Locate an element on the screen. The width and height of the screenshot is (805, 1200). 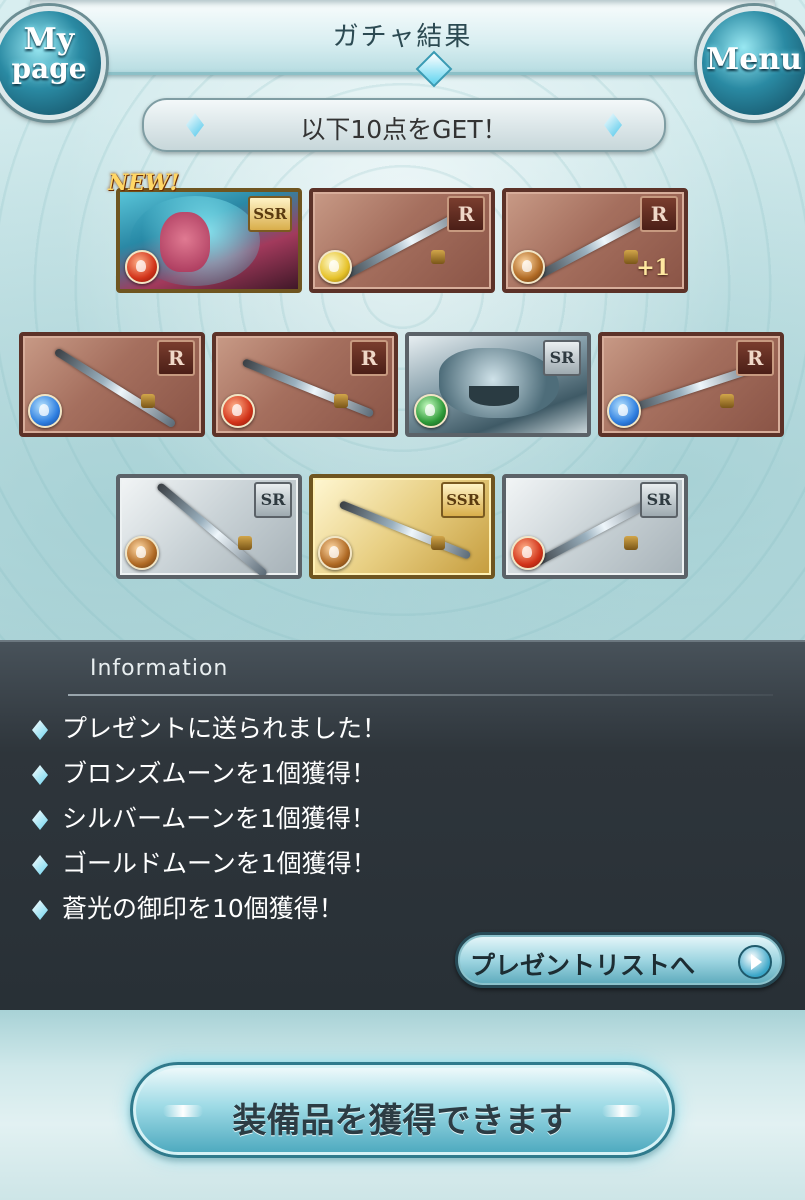
plus-level-badge: +1 is located at coordinates (653, 268).